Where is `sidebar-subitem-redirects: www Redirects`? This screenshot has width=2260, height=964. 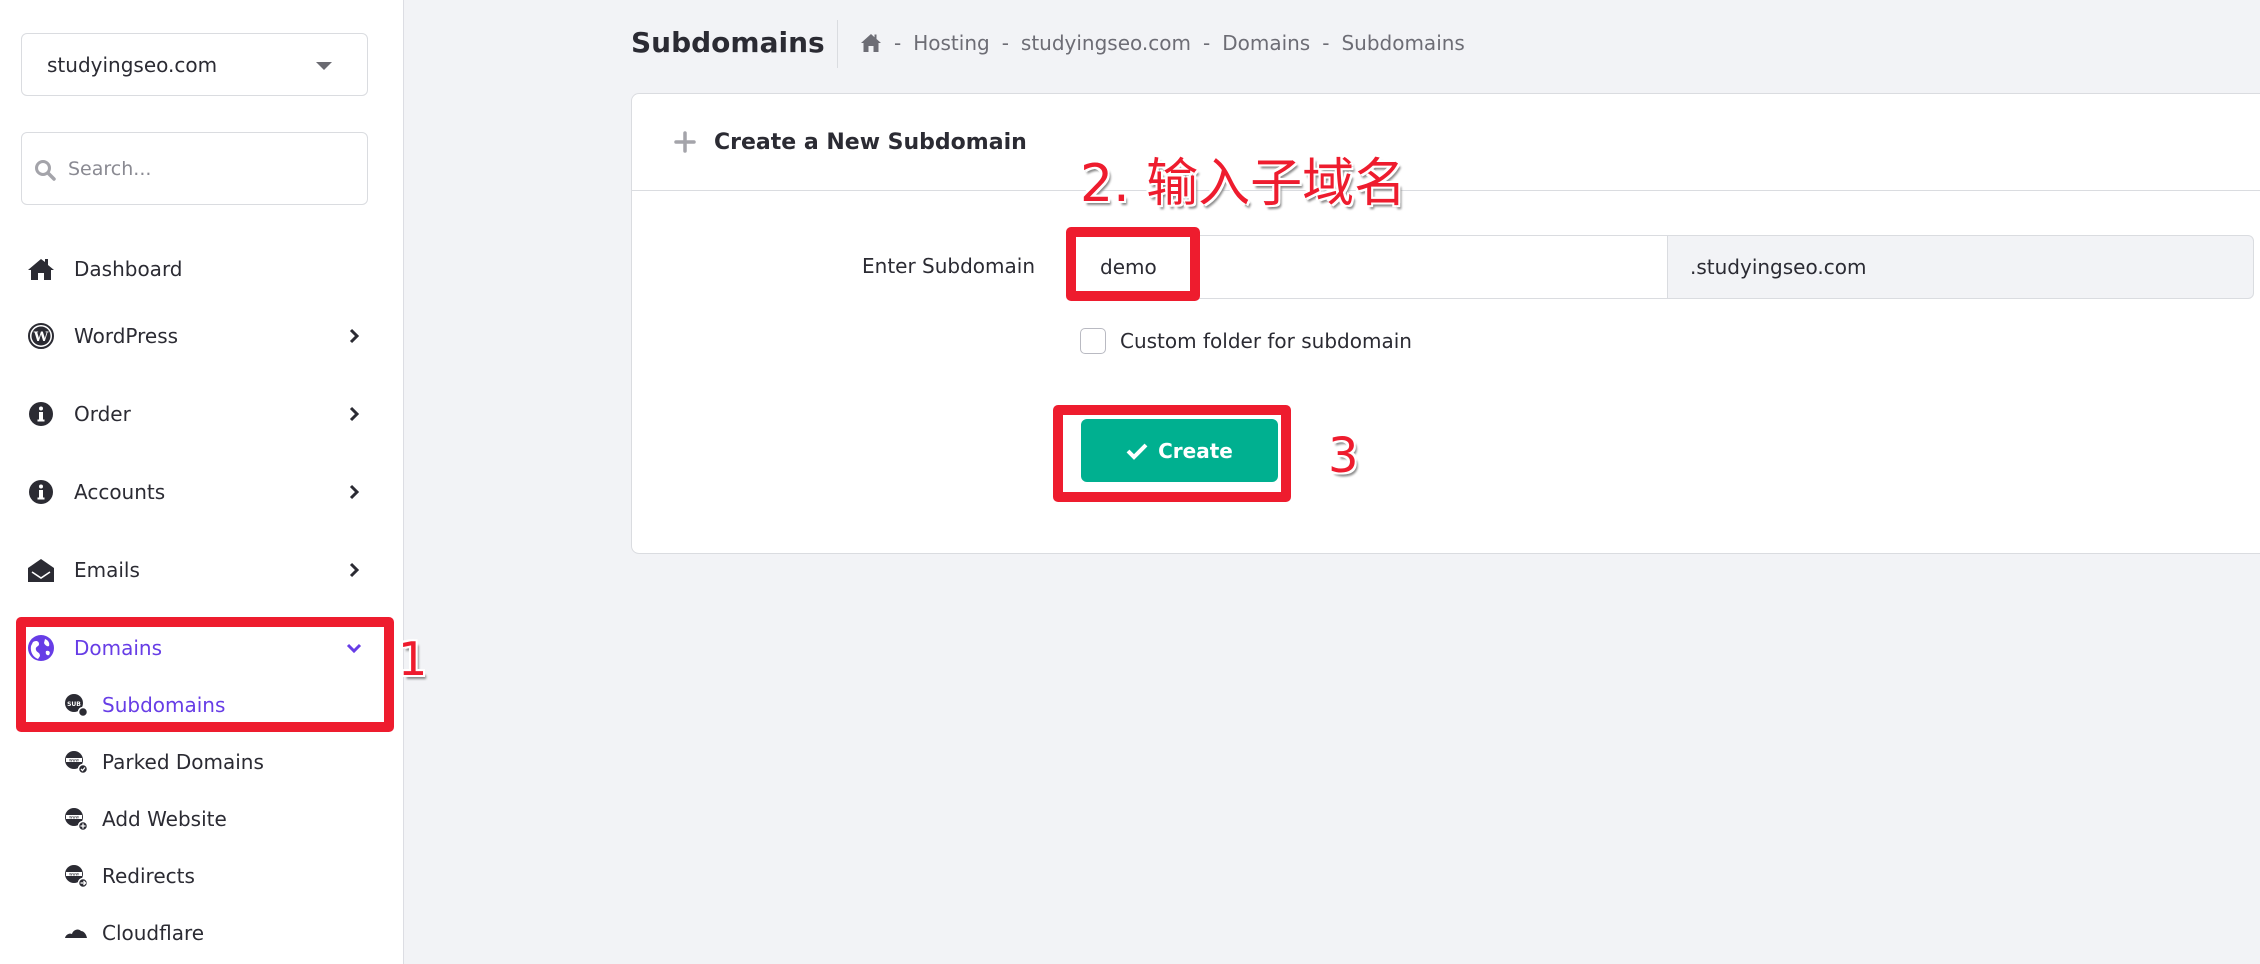
sidebar-subitem-redirects: www Redirects is located at coordinates (214, 876).